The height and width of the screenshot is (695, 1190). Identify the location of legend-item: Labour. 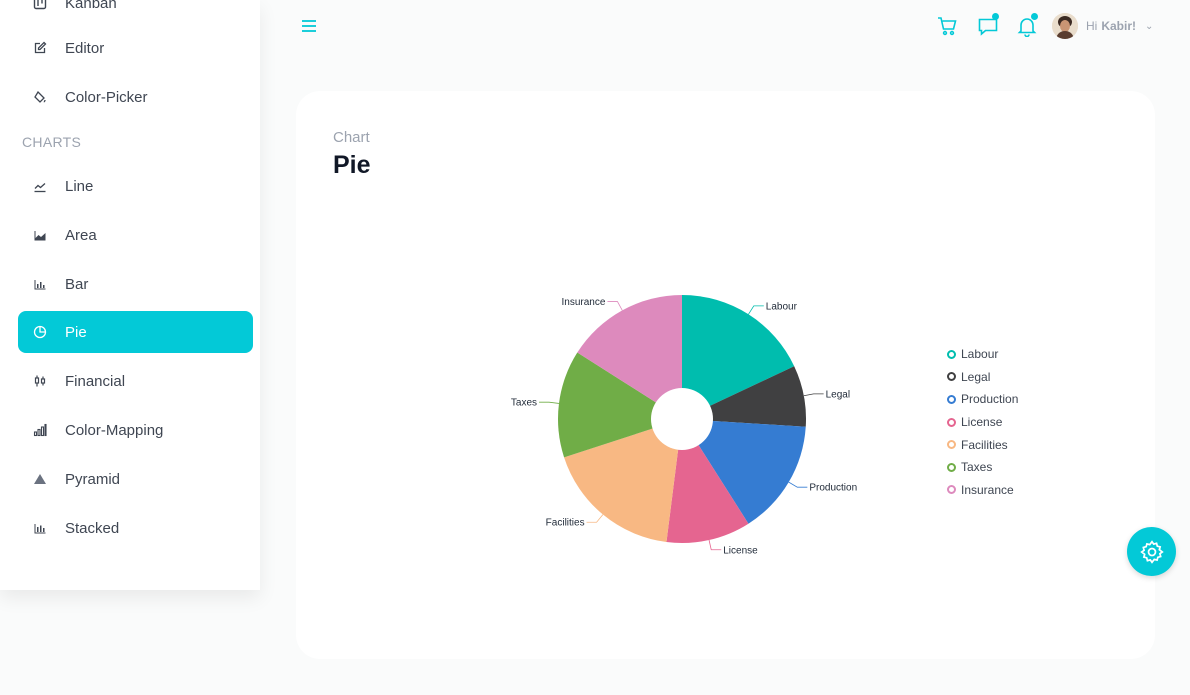
(982, 354).